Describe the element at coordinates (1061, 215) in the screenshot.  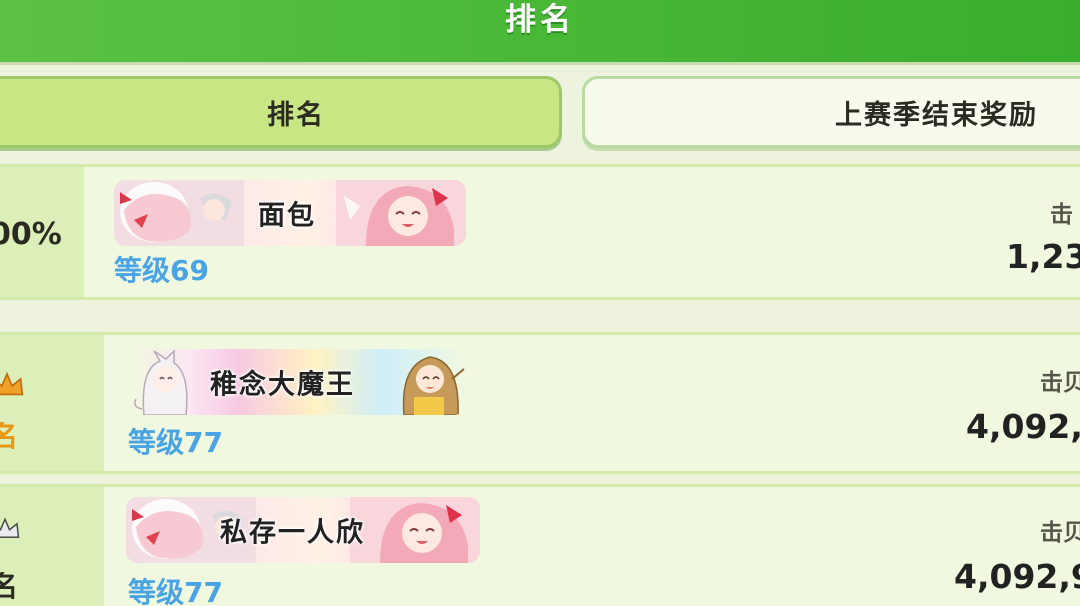
I see `score-label: 击` at that location.